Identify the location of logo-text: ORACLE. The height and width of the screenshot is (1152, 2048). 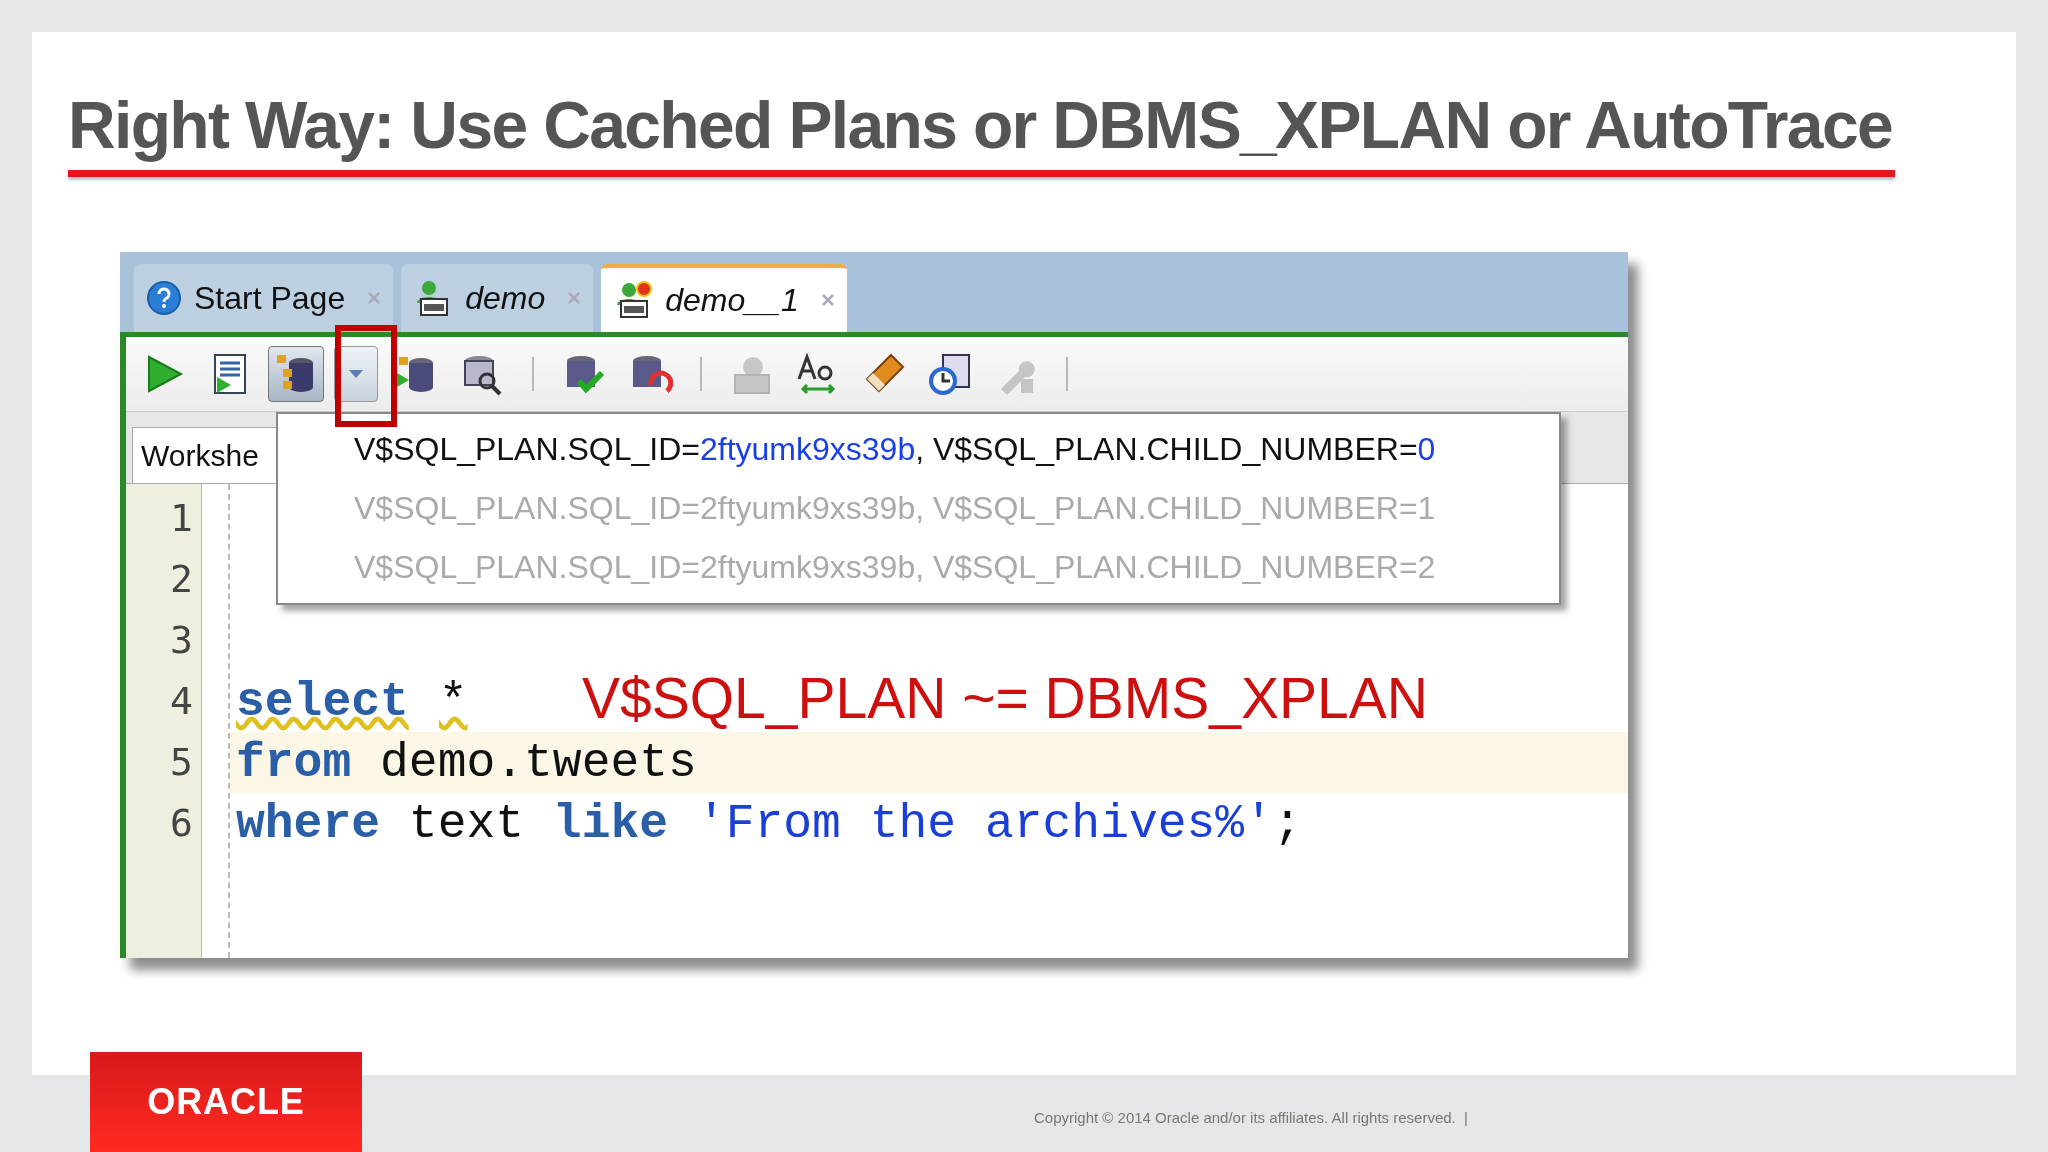
(226, 1102).